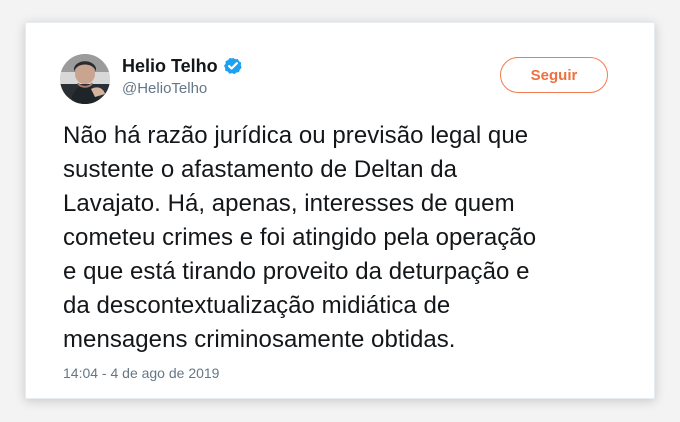 Image resolution: width=680 pixels, height=422 pixels. I want to click on tweet-author: Helio Telho @HelioTelho, so click(282, 76).